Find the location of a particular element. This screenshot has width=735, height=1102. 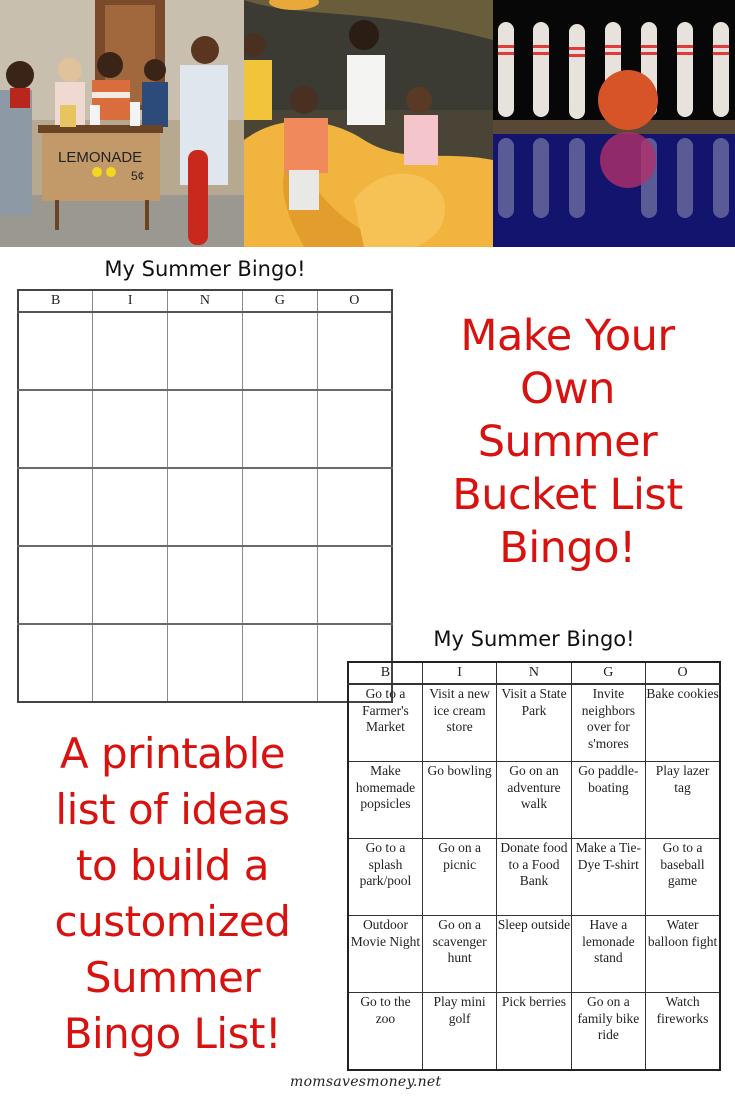

photo-lemonade-stand: LEMONADE 5¢ is located at coordinates (122, 123).